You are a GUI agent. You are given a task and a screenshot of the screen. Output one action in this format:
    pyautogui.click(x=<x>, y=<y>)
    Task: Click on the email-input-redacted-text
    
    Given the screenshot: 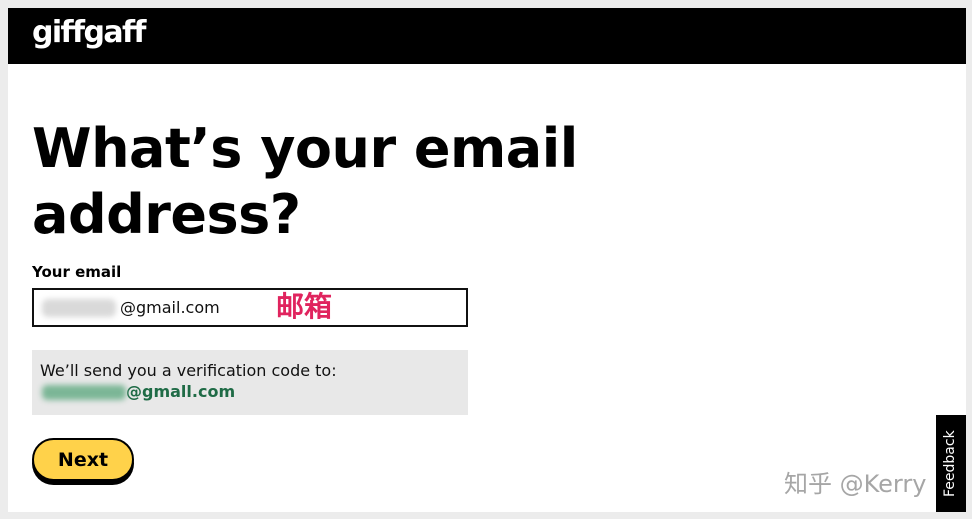 What is the action you would take?
    pyautogui.click(x=79, y=308)
    